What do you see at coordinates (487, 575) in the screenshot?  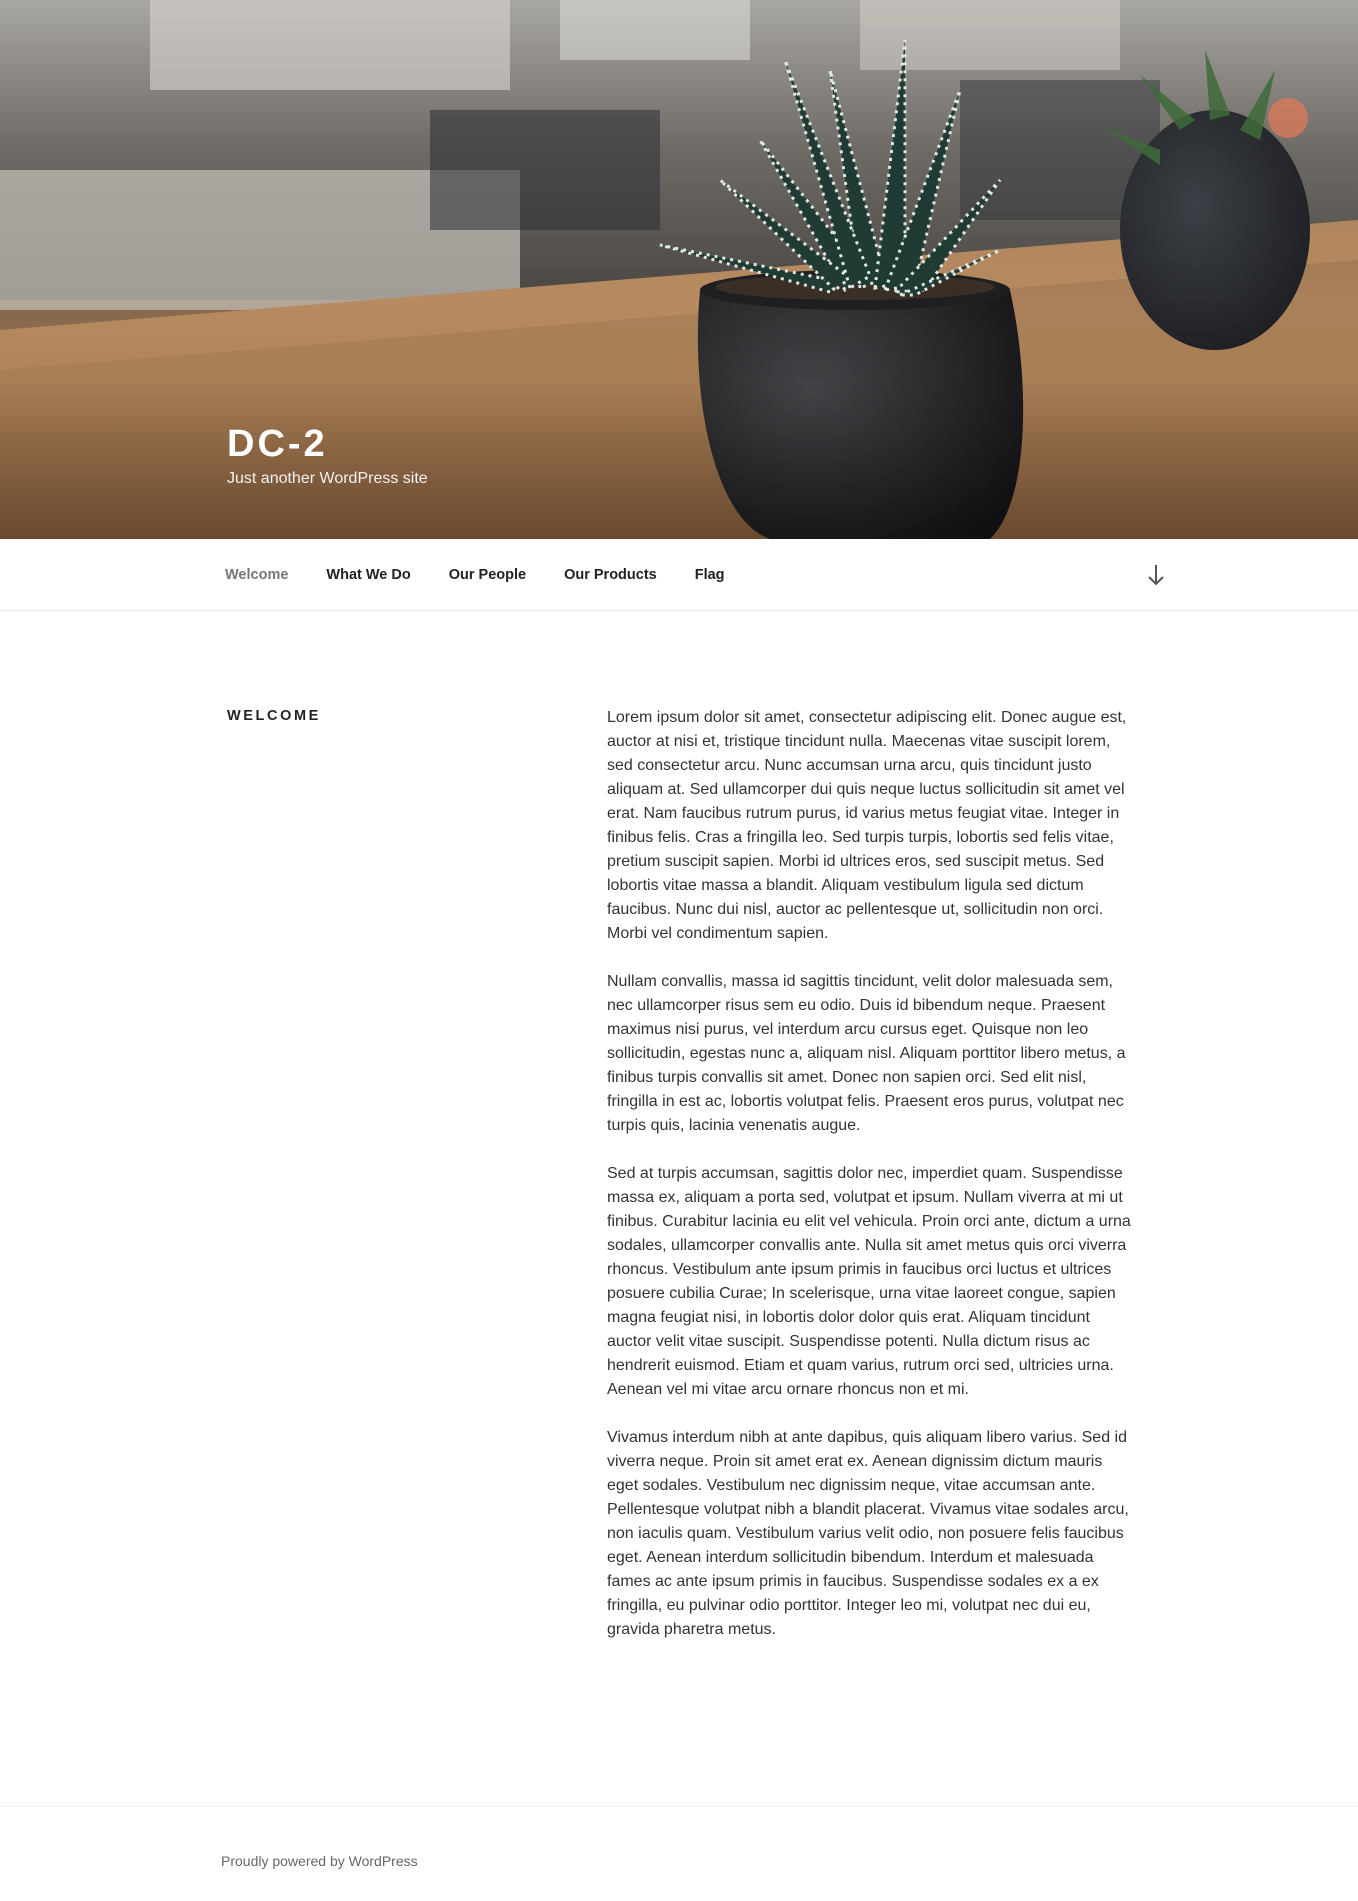 I see `nav-item-our-people: Our People` at bounding box center [487, 575].